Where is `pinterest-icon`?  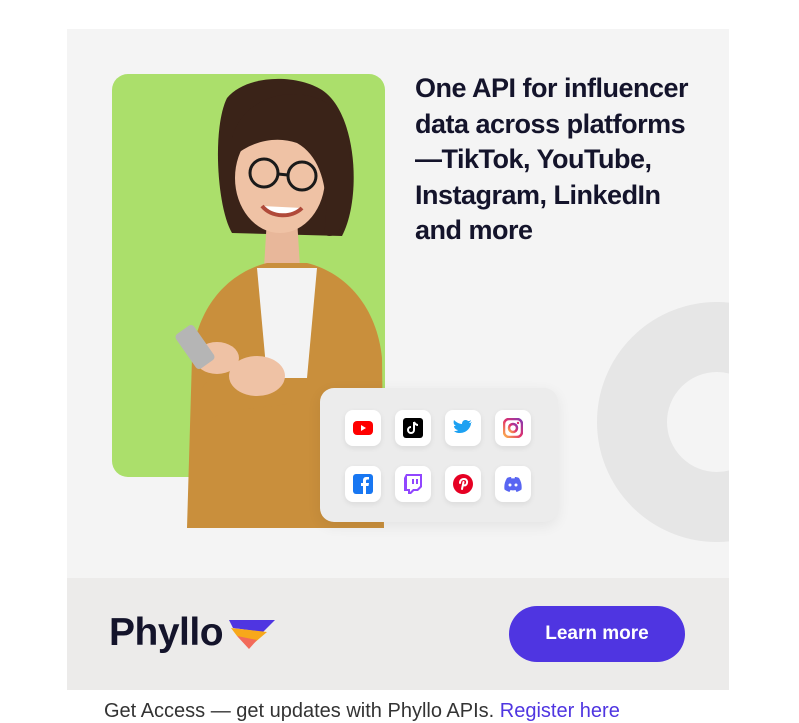 pinterest-icon is located at coordinates (463, 484).